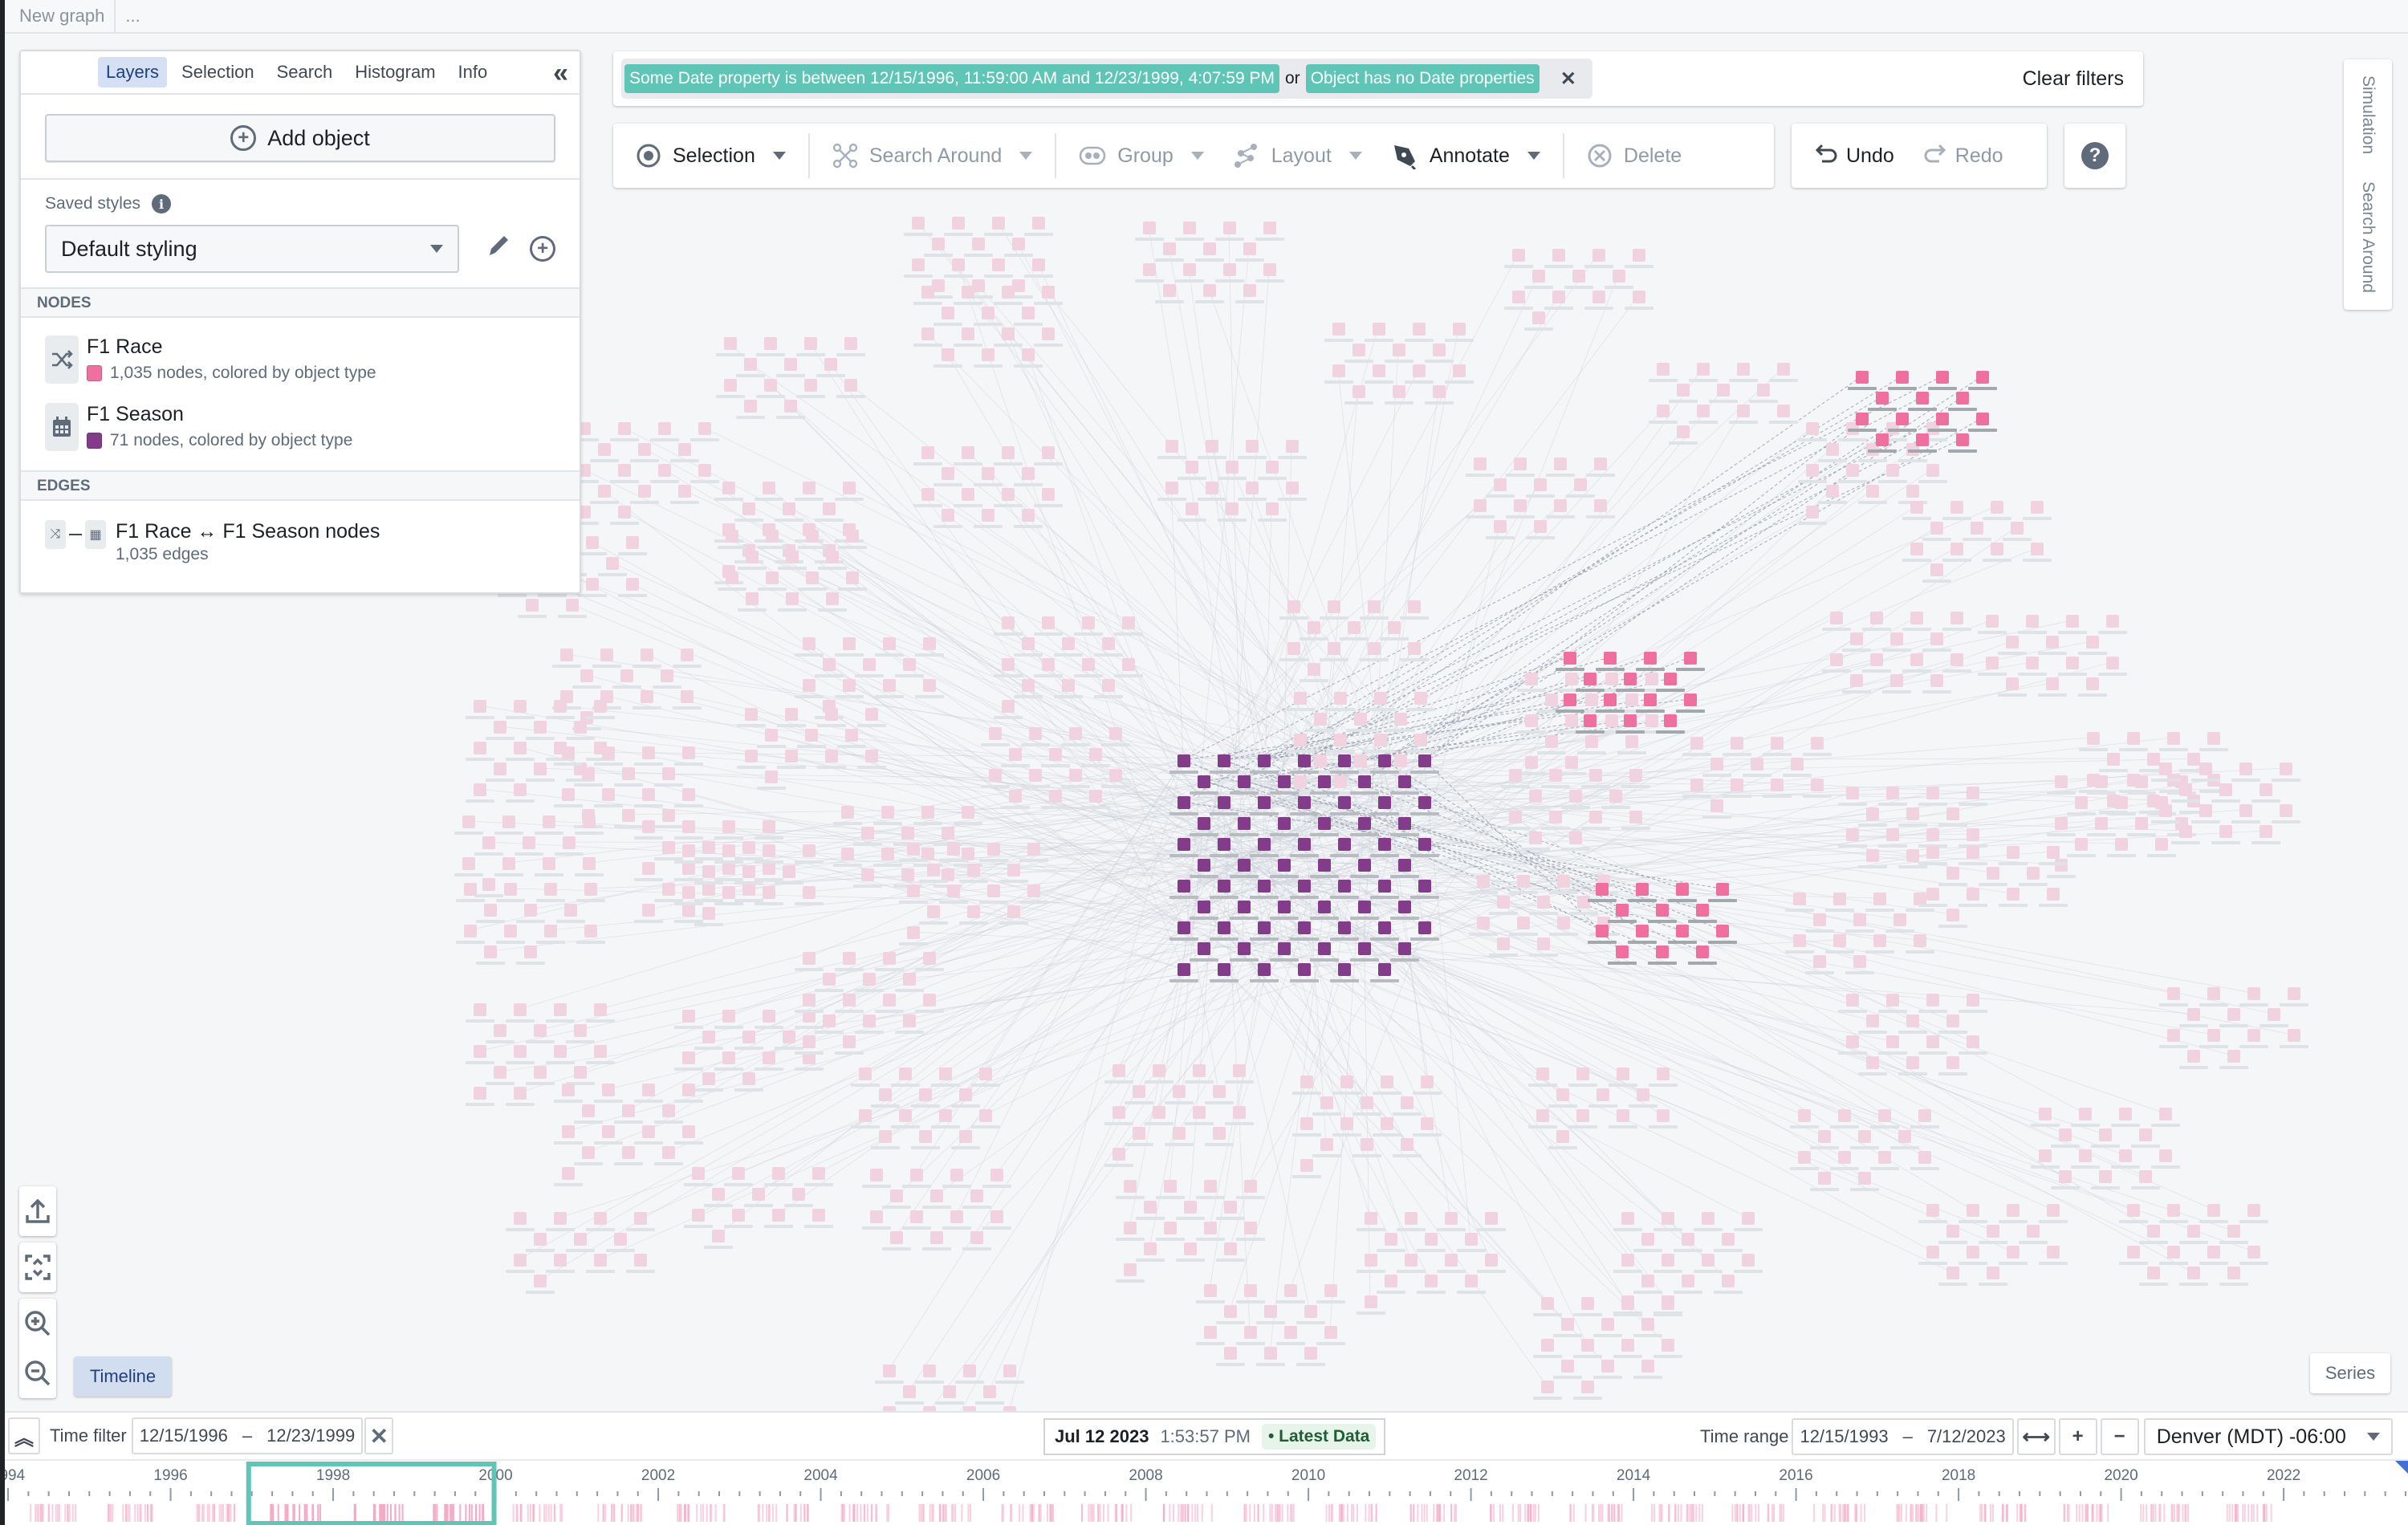 The width and height of the screenshot is (2408, 1525). Describe the element at coordinates (248, 1436) in the screenshot. I see `time-filter-range: 12/15/1996 – 12/23/1999` at that location.